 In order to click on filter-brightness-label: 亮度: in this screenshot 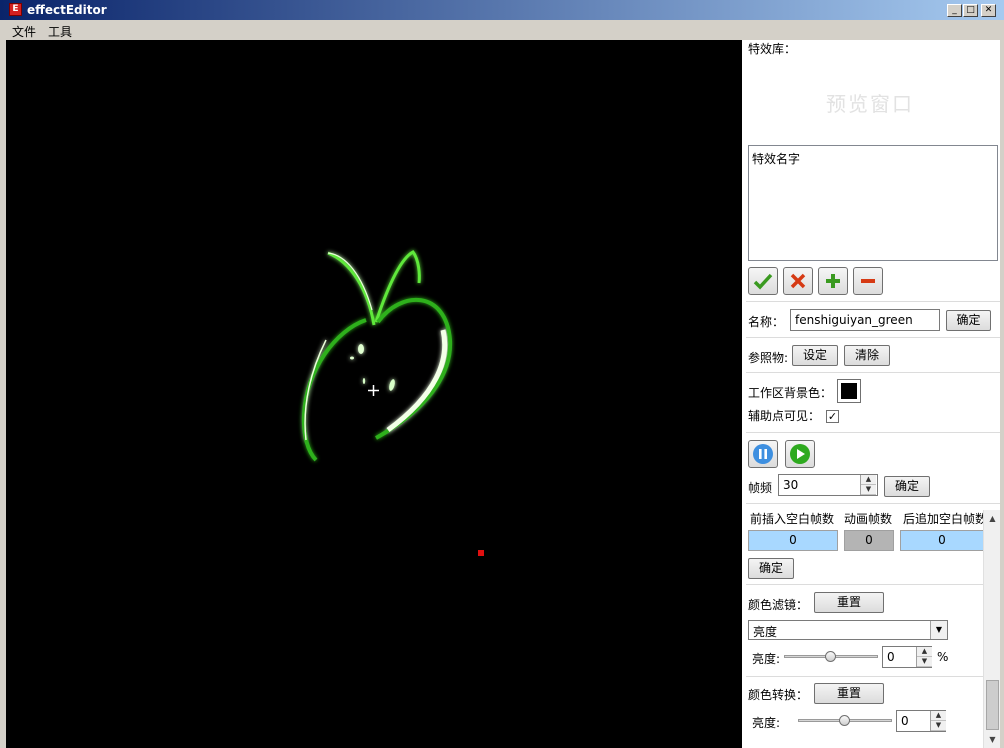, I will do `click(766, 659)`.